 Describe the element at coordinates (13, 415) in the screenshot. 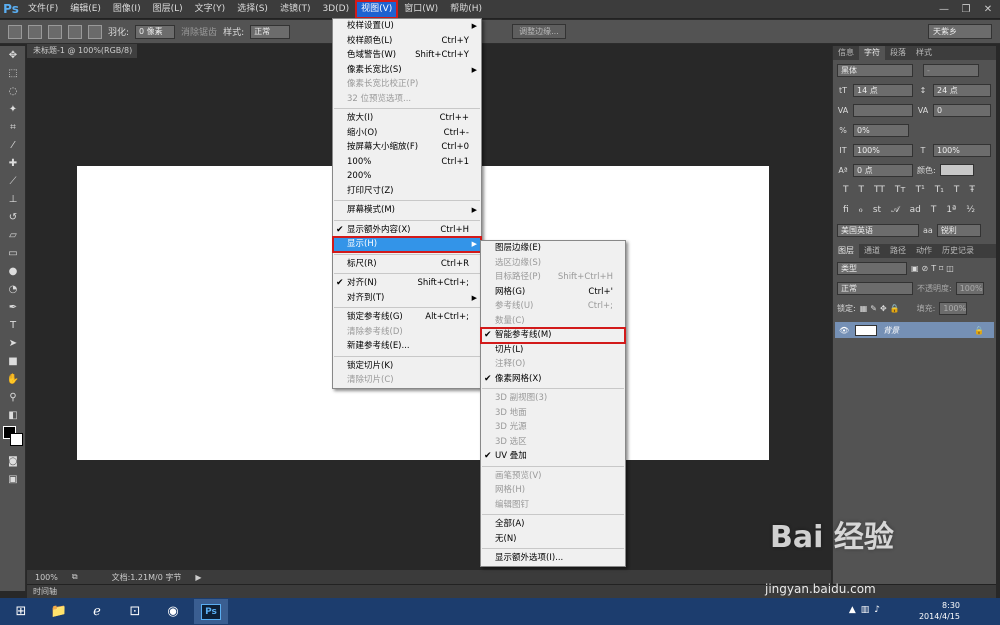

I see `default-colors-icon: ◧` at that location.